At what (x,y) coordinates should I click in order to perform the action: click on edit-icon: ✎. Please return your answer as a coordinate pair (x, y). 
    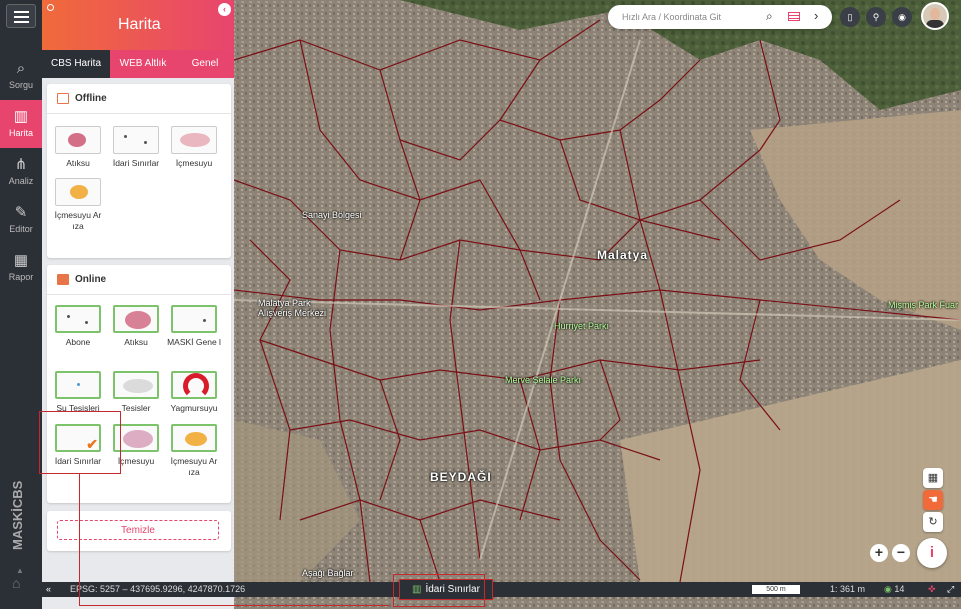
    Looking at the image, I should click on (21, 212).